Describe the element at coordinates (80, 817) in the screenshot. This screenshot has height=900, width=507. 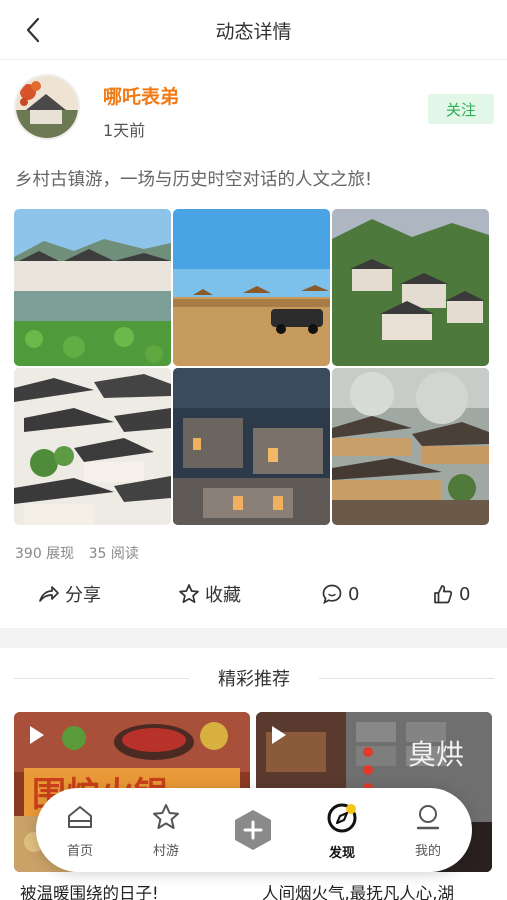
I see `home-icon` at that location.